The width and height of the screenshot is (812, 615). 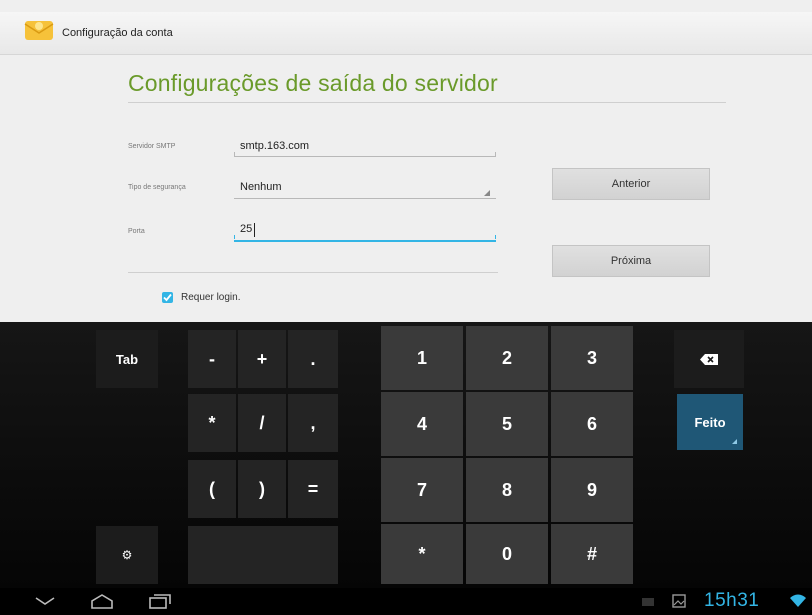 What do you see at coordinates (592, 424) in the screenshot?
I see `digit-6-key: 6` at bounding box center [592, 424].